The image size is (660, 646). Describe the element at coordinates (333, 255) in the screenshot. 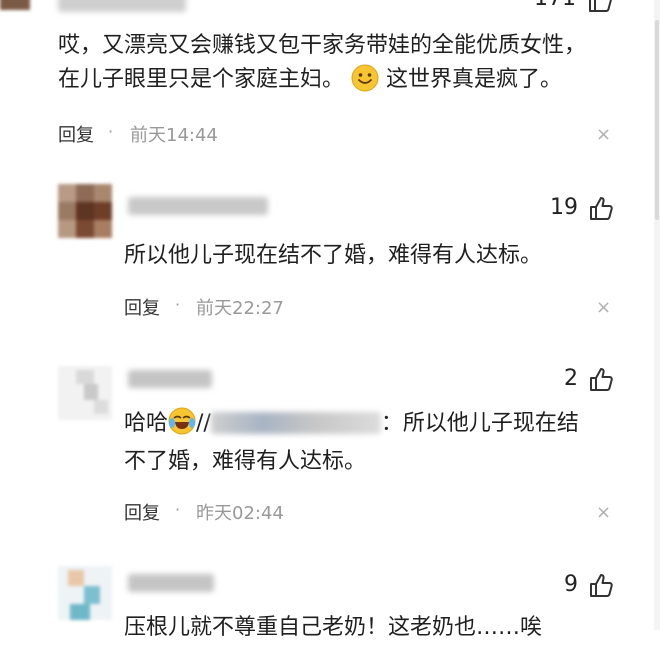

I see `comment-text: 所以他儿子现在结不了婚，难得有人达标。` at that location.